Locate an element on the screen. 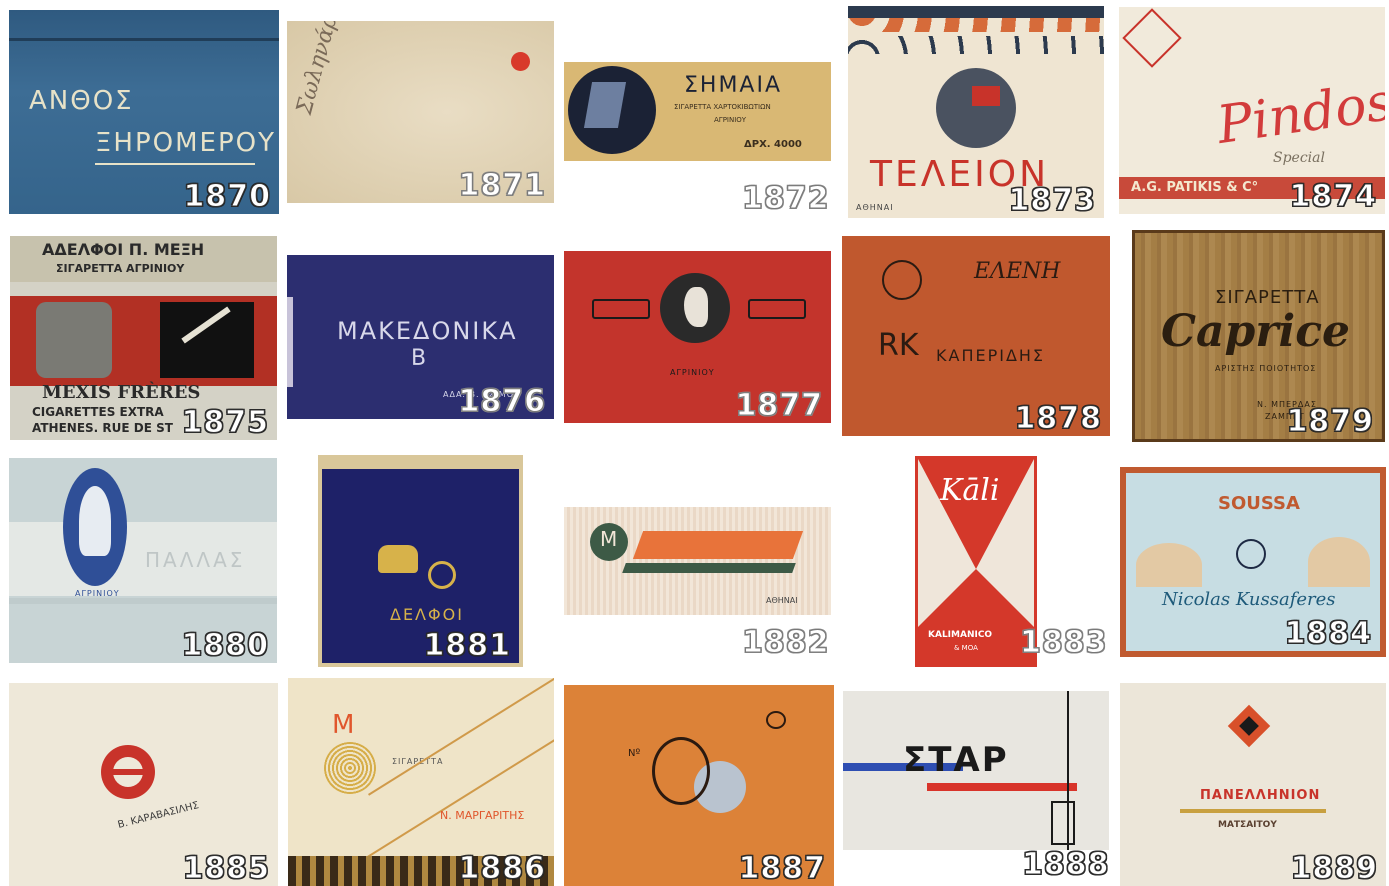 The height and width of the screenshot is (886, 1389). bar is located at coordinates (128, 772).